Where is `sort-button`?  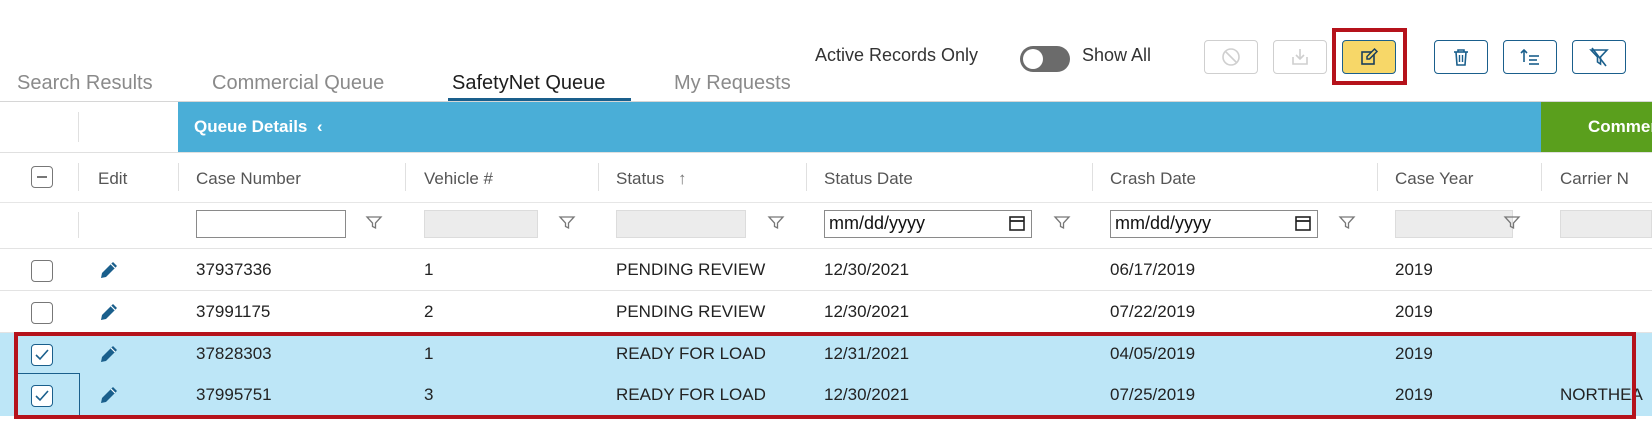 sort-button is located at coordinates (1530, 57).